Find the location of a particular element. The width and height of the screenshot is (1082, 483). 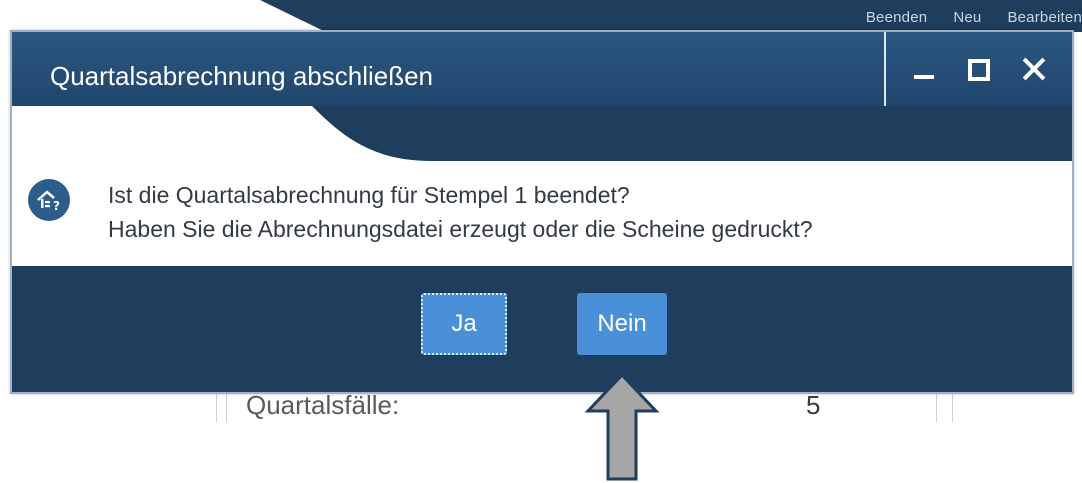

quarter-cases-label: Quartalsfälle: is located at coordinates (323, 405).